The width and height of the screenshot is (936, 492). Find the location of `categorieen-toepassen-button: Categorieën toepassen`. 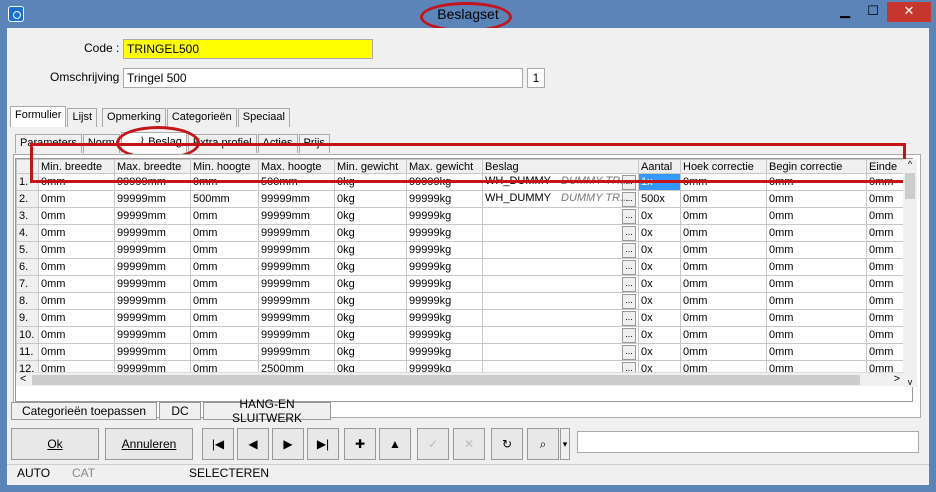

categorieen-toepassen-button: Categorieën toepassen is located at coordinates (84, 411).